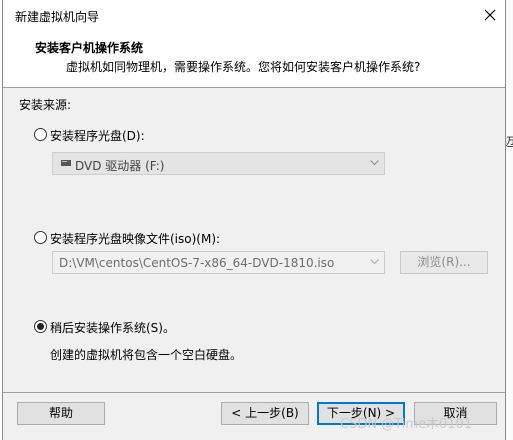  What do you see at coordinates (243, 67) in the screenshot?
I see `page-subtitle: 虚拟机如同物理机，需要操作系统。您将如何安装客户机操作系统?` at bounding box center [243, 67].